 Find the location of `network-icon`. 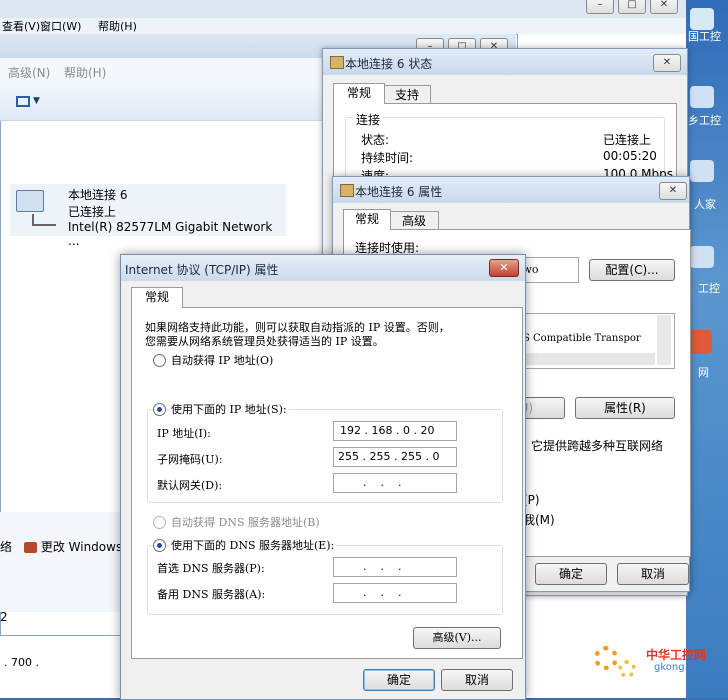

network-icon is located at coordinates (337, 62).